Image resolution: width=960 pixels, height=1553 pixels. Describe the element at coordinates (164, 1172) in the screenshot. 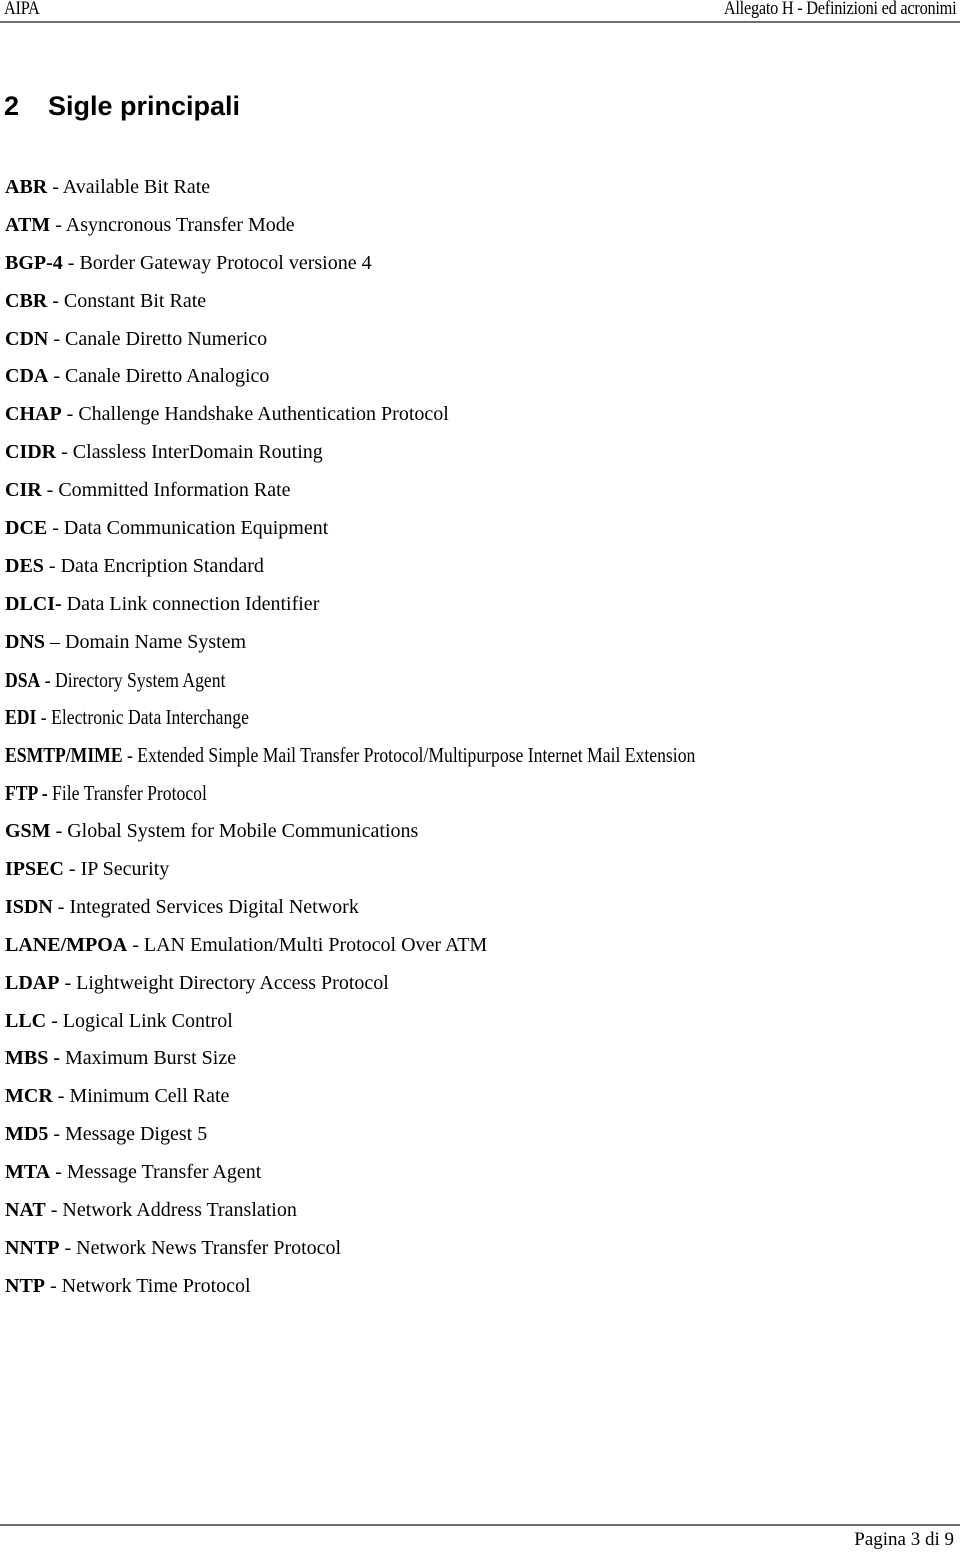

I see `acronym-definition: Message Transfer Agent` at that location.